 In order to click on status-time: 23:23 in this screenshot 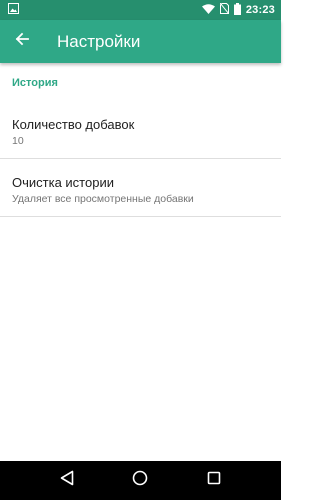, I will do `click(260, 10)`.